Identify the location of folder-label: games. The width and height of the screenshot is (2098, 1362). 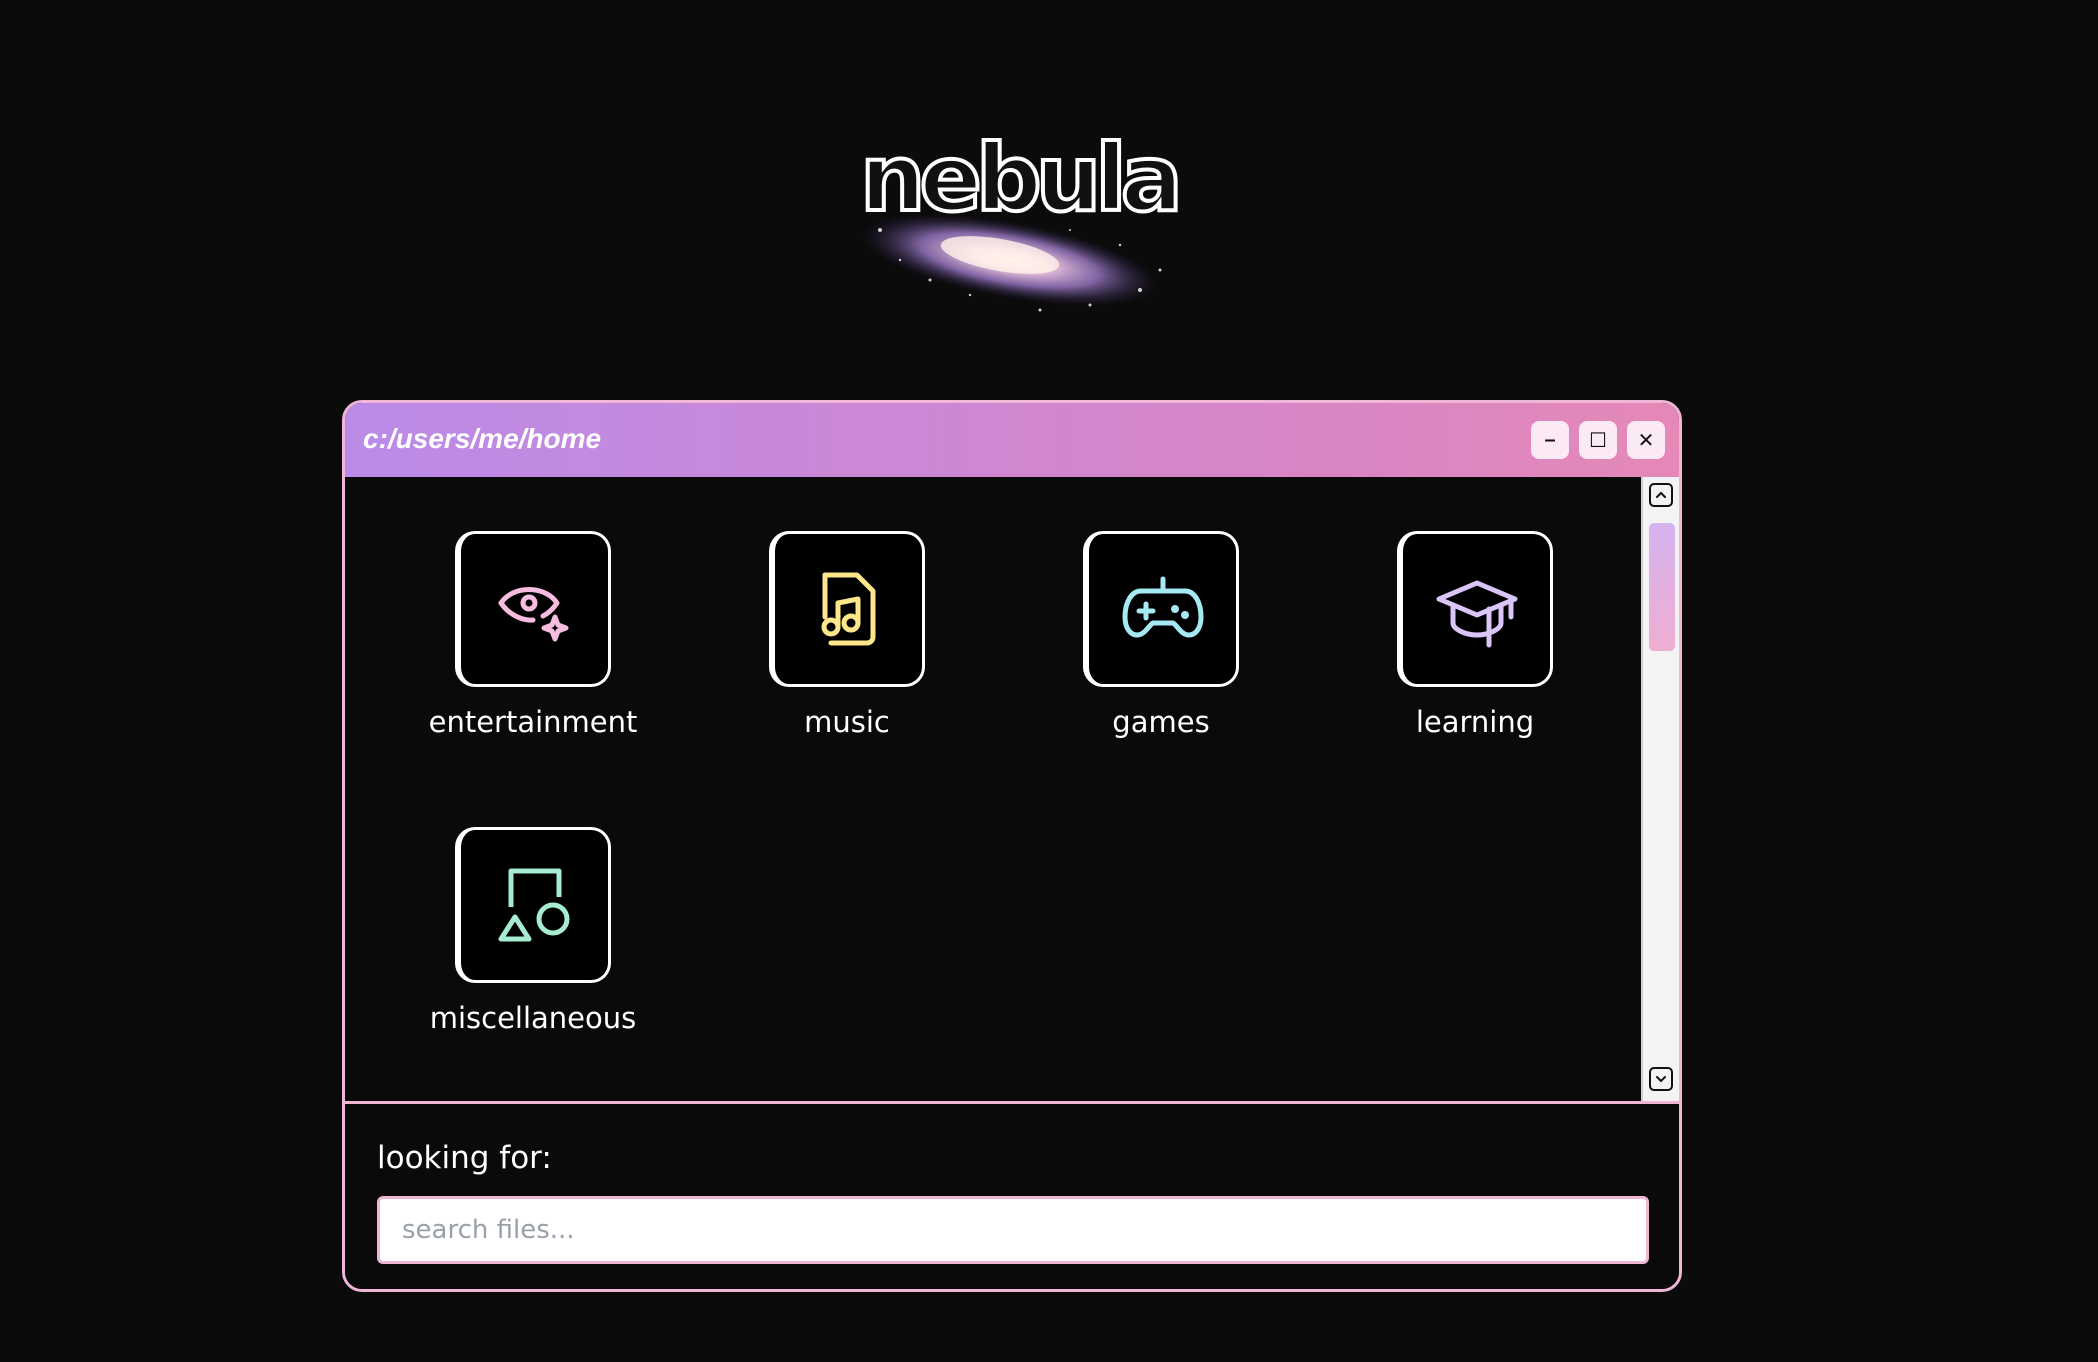
(1161, 722).